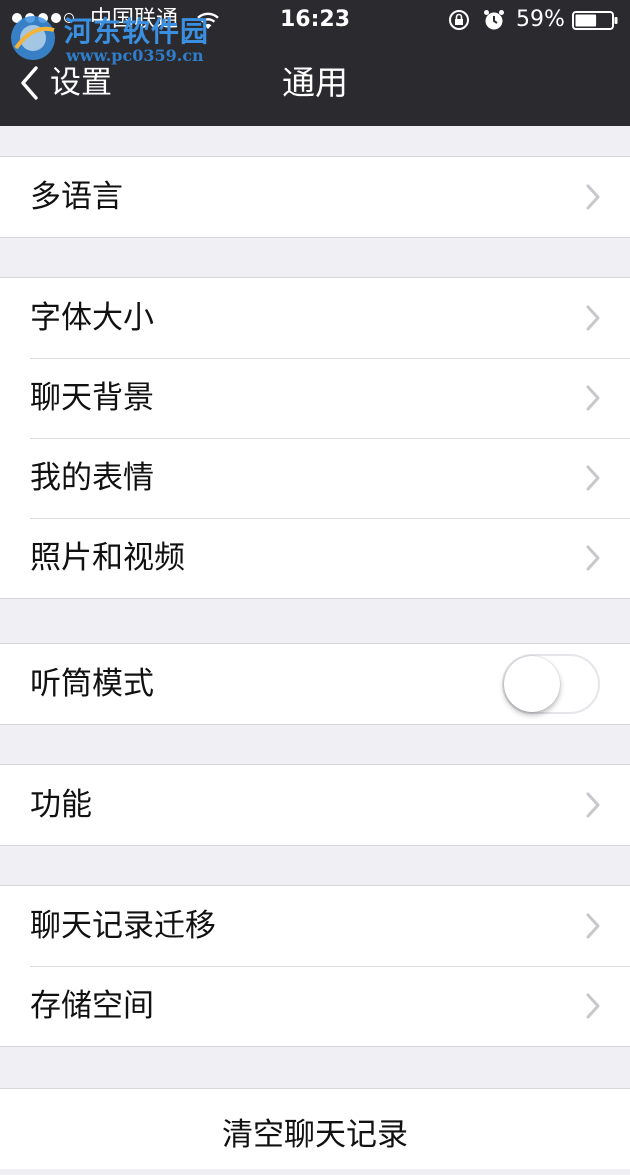  I want to click on list-item-label: 聊天背景, so click(92, 398).